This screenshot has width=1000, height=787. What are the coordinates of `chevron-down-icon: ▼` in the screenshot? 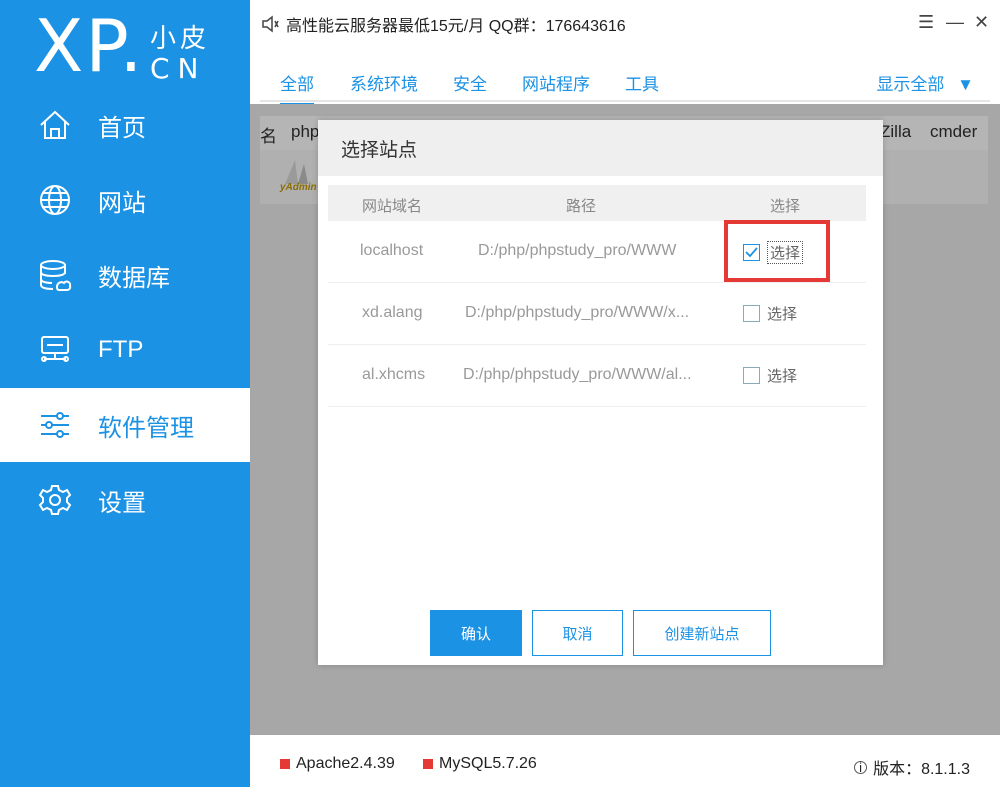 It's located at (965, 84).